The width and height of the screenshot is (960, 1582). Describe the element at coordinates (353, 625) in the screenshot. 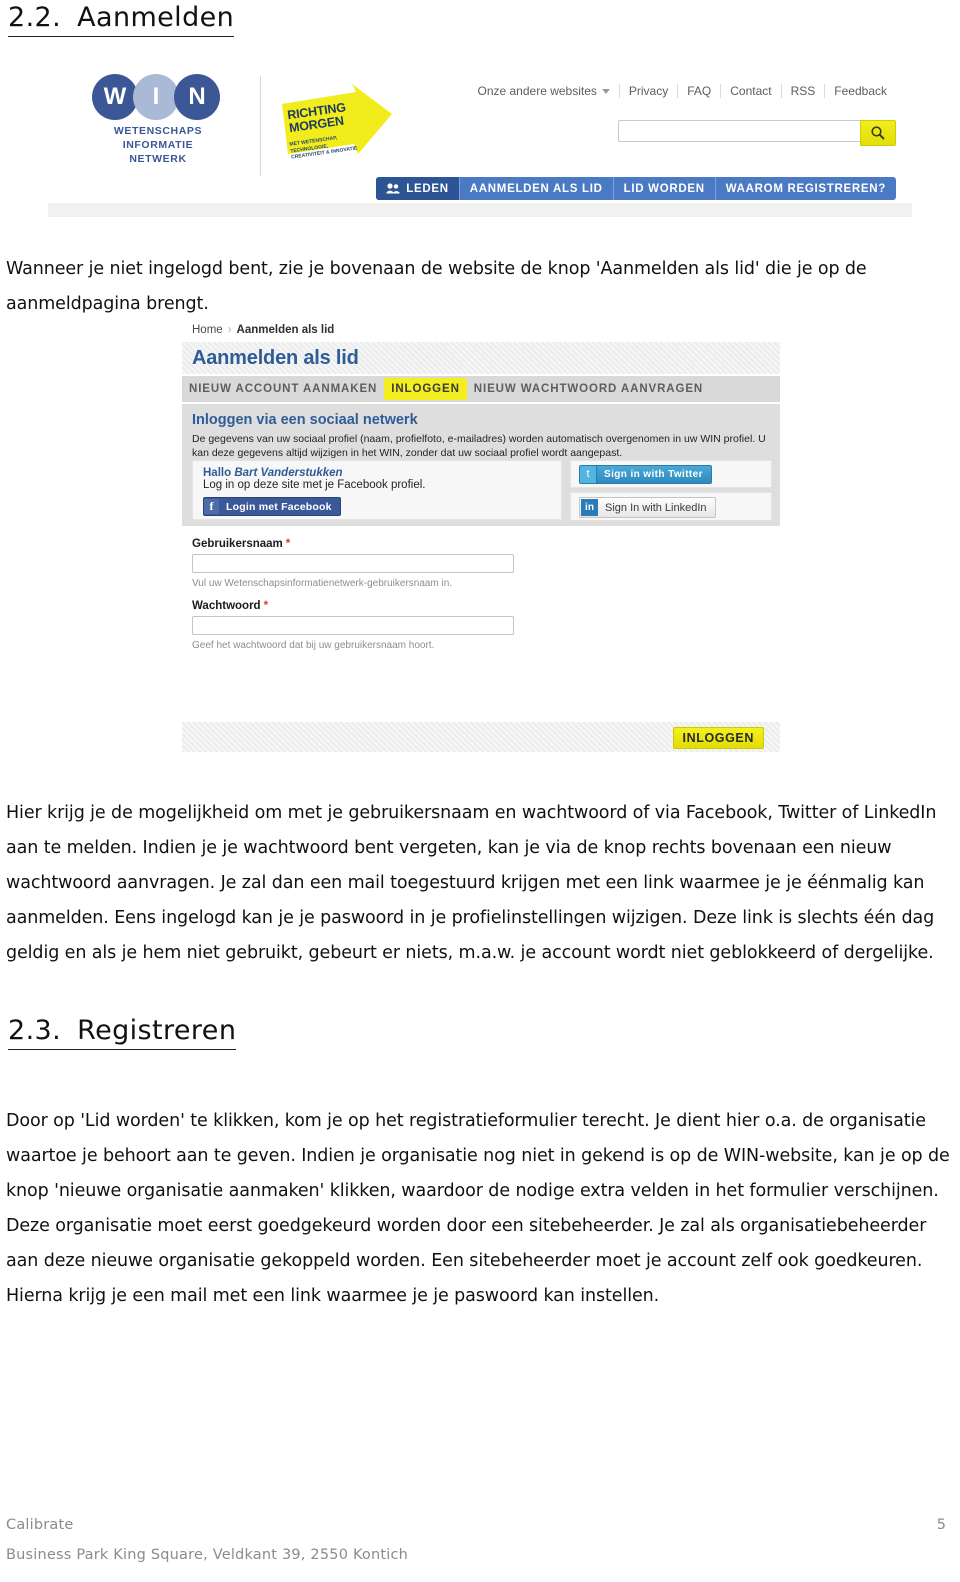

I see `password-input` at that location.